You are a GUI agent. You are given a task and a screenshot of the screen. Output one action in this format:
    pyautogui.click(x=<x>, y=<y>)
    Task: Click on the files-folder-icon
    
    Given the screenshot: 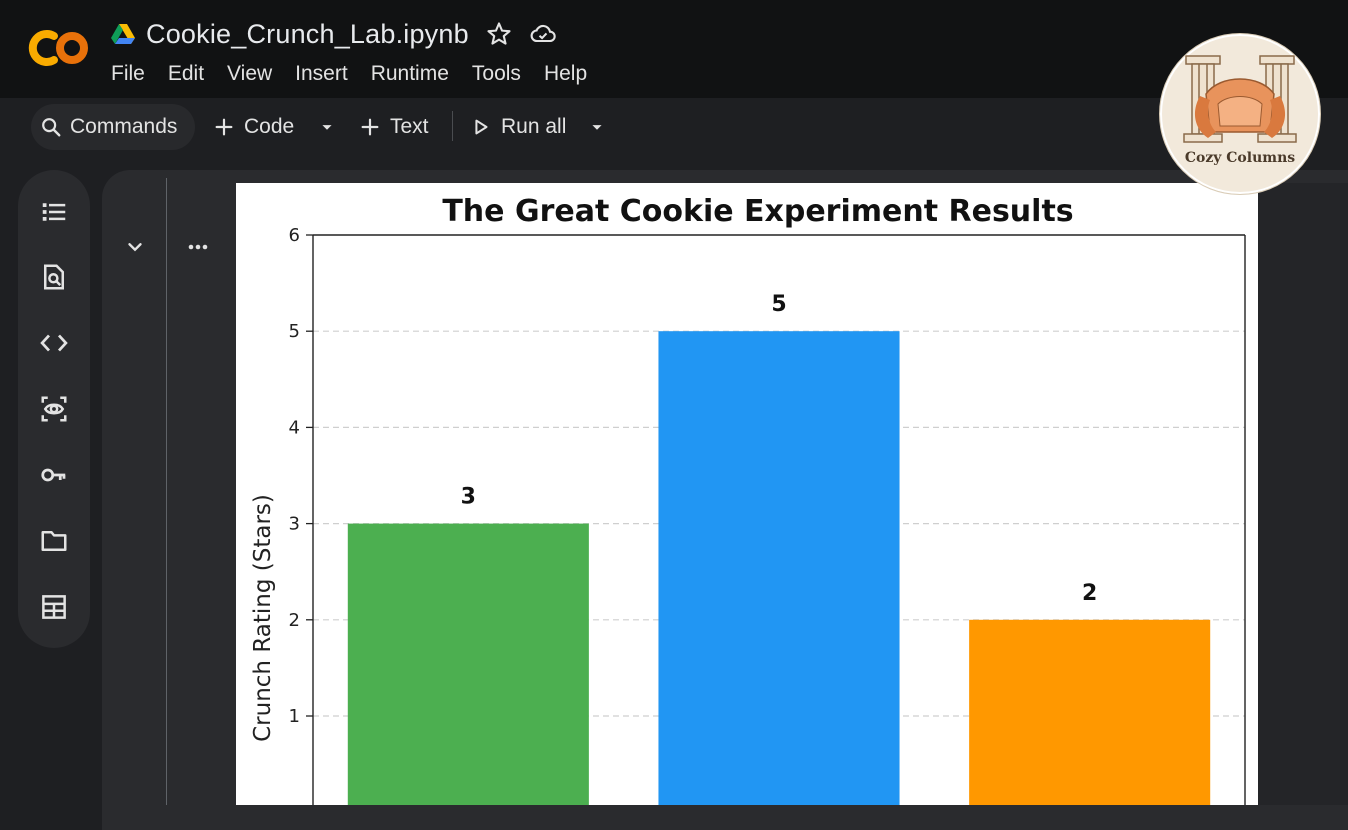 What is the action you would take?
    pyautogui.click(x=54, y=541)
    